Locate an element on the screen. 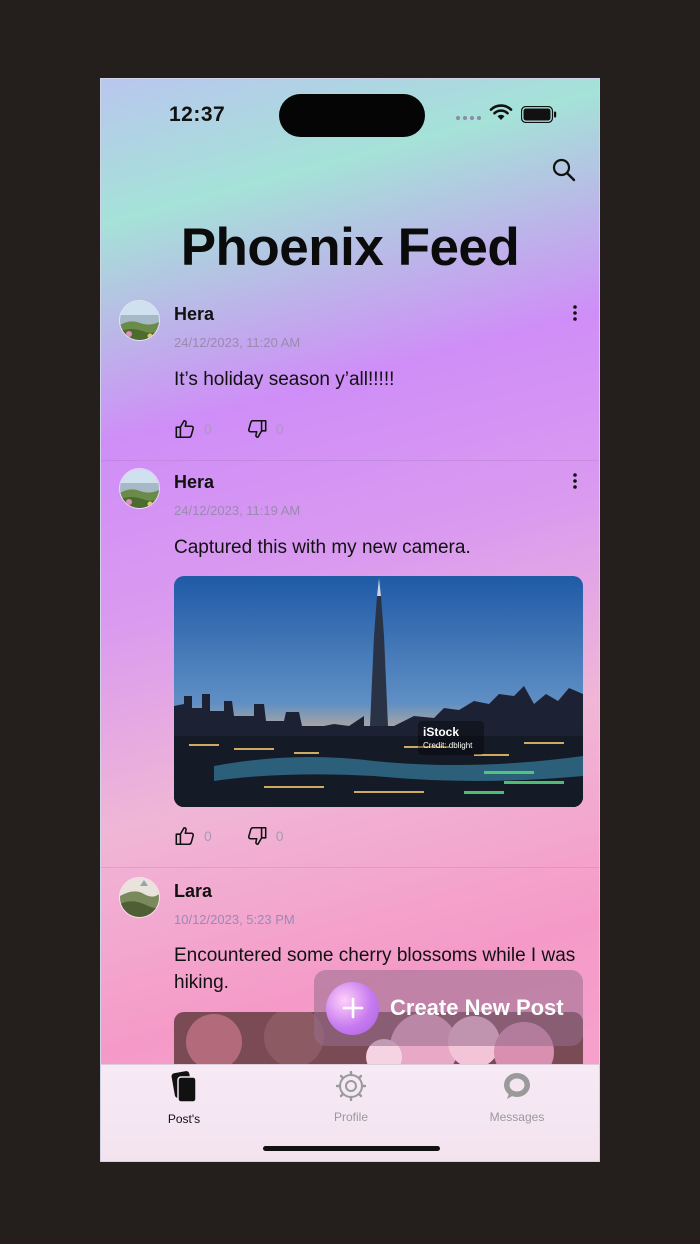 This screenshot has width=700, height=1244. post-author: Lara is located at coordinates (193, 891).